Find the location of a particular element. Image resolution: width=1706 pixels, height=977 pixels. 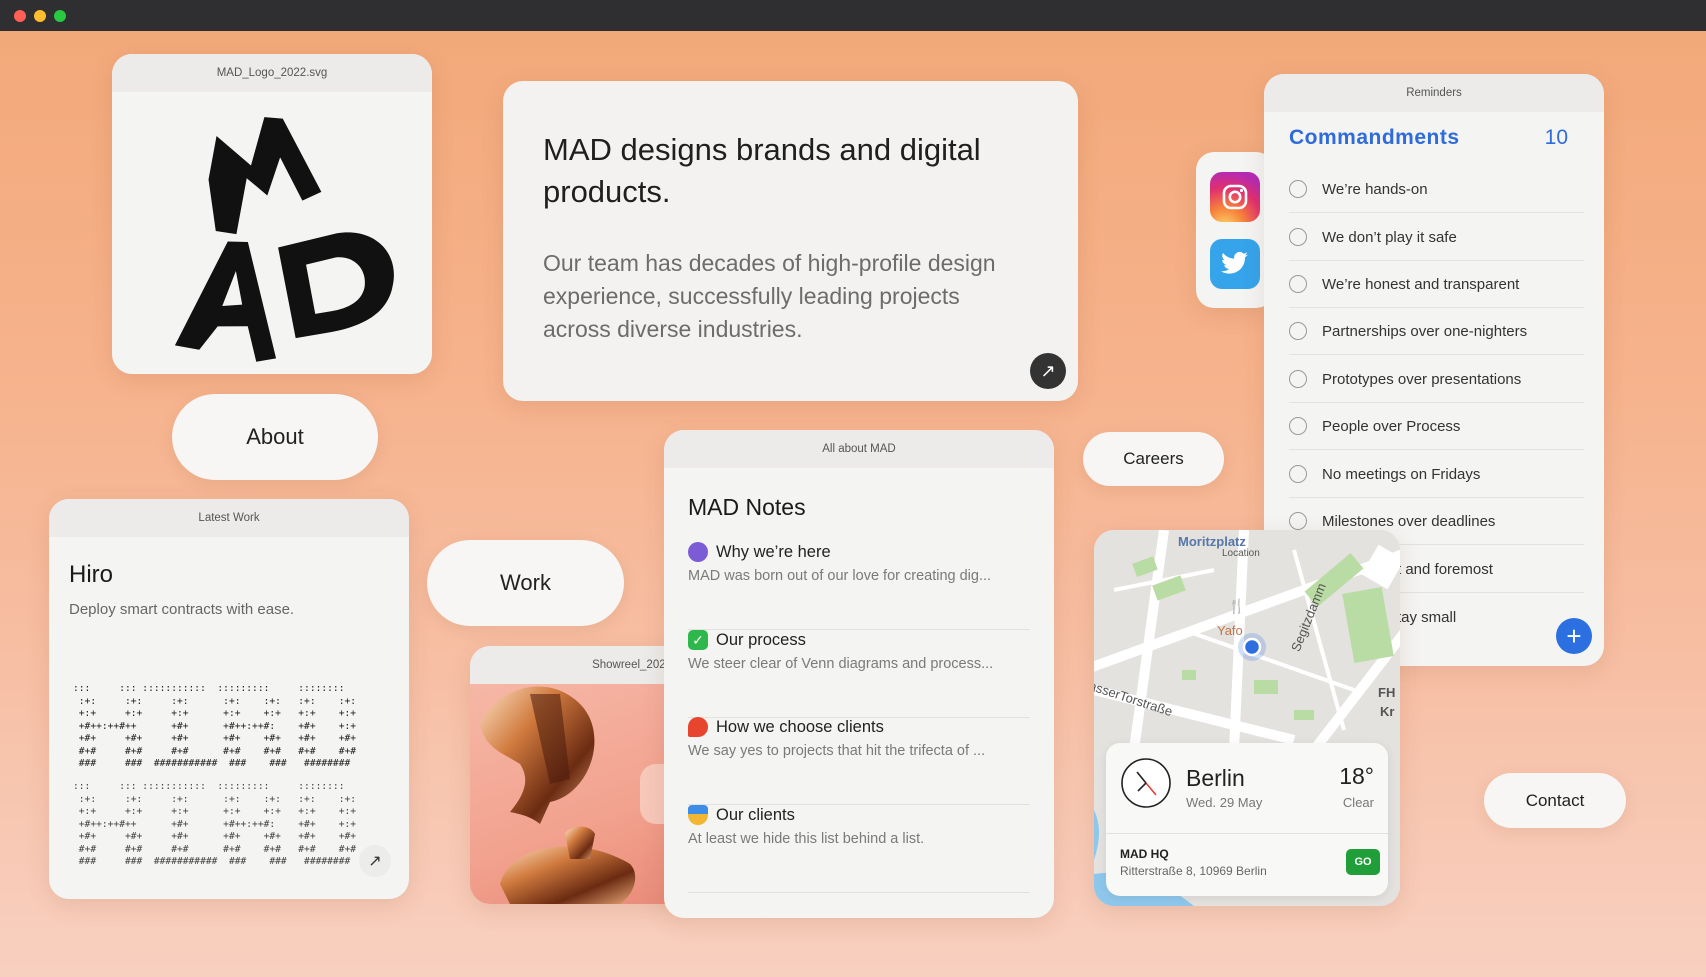

reminders-title: Commandments is located at coordinates (1374, 137).